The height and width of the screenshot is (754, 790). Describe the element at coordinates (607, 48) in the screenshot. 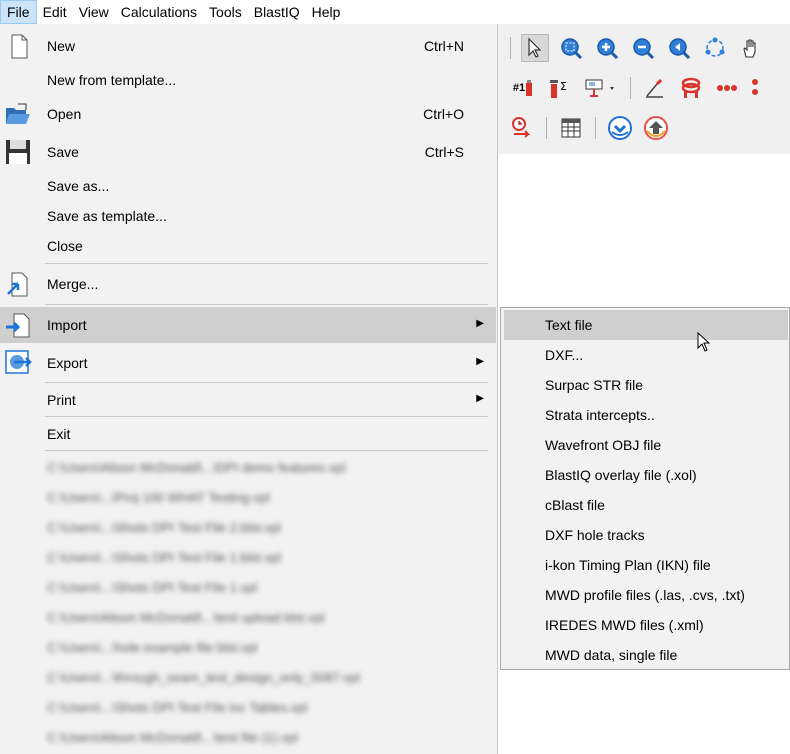

I see `zoom-in-icon` at that location.